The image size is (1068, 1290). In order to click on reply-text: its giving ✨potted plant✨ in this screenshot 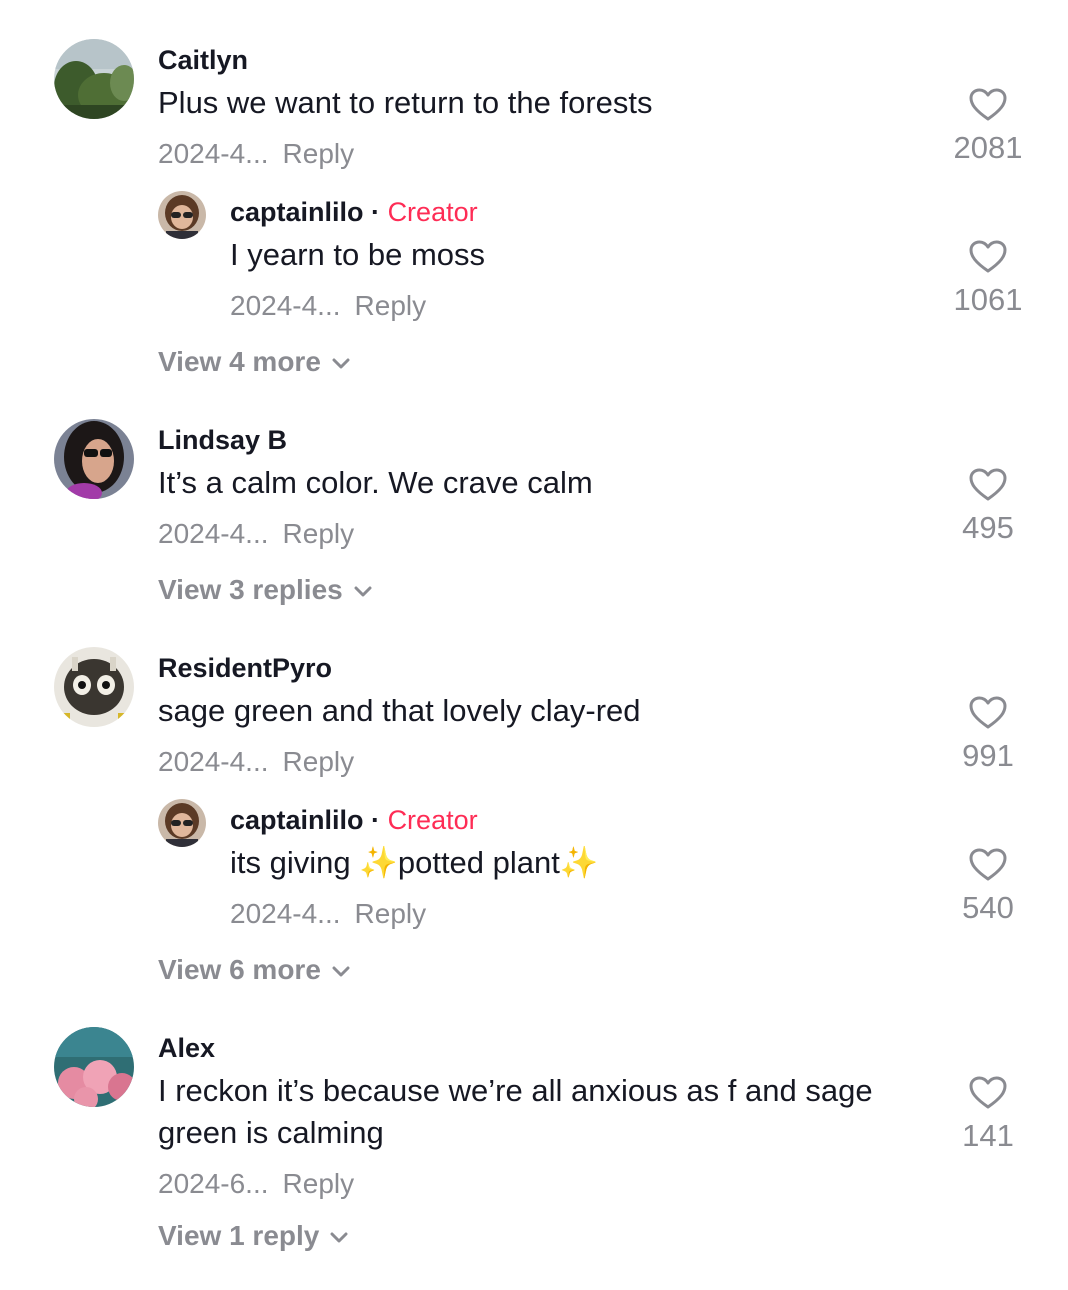, I will do `click(414, 863)`.